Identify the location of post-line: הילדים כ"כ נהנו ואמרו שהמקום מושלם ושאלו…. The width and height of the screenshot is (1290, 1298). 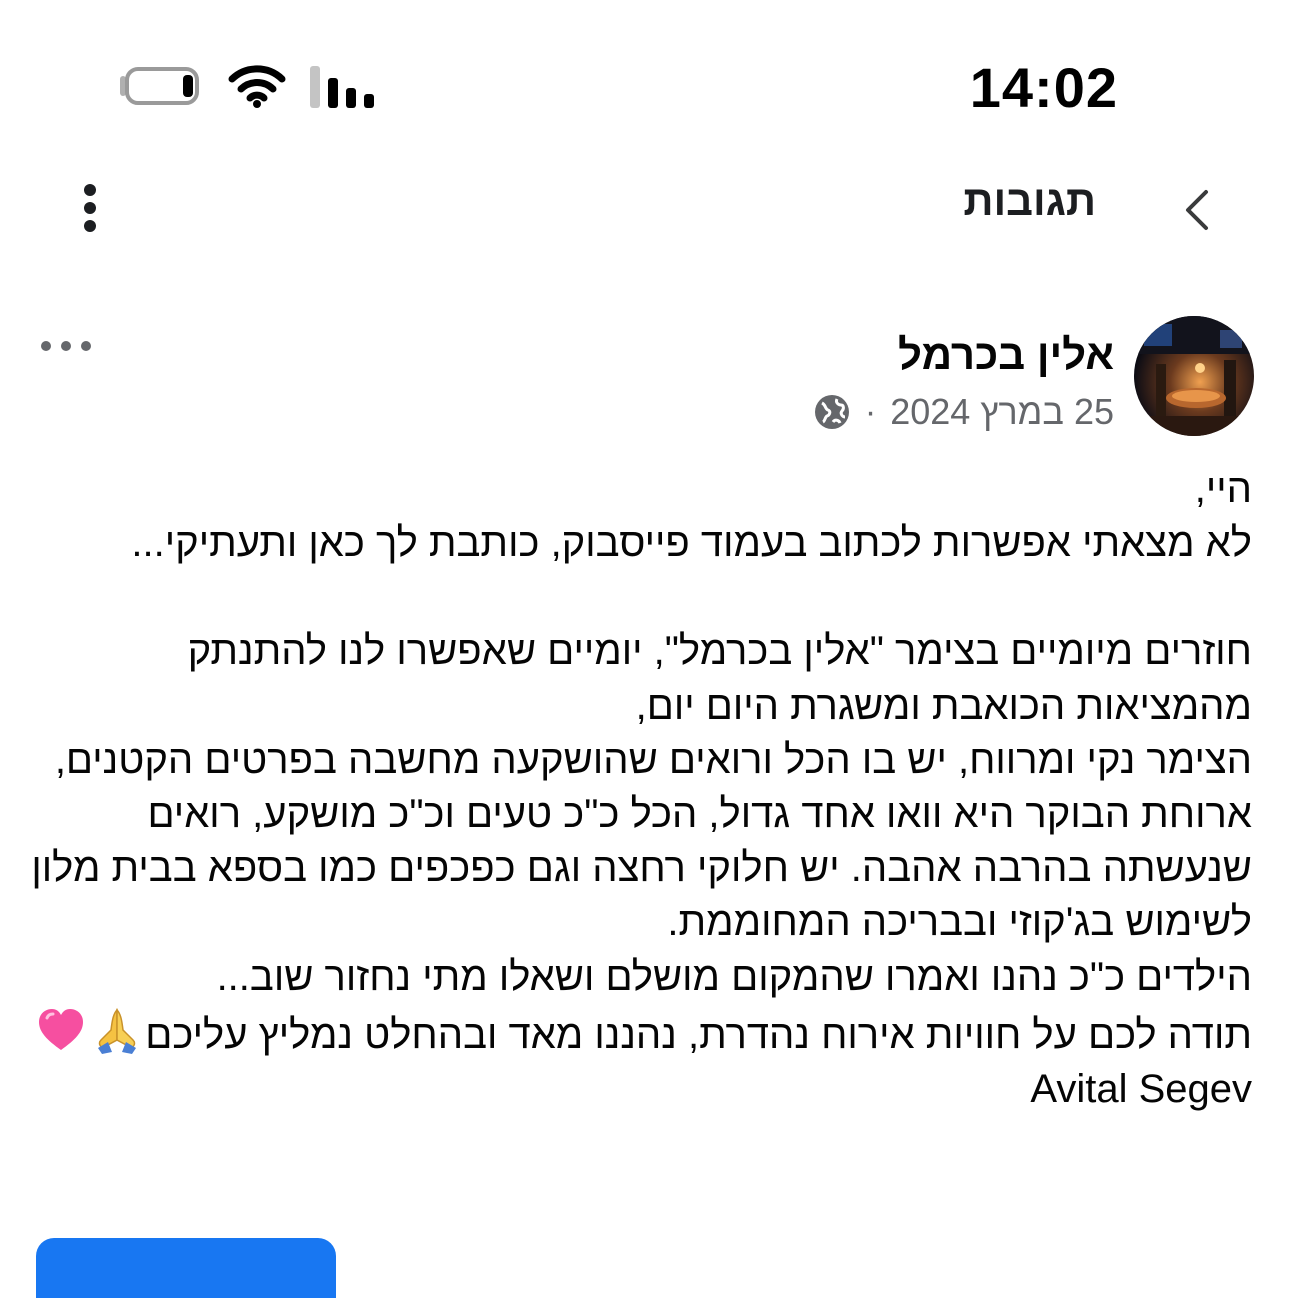
(734, 976).